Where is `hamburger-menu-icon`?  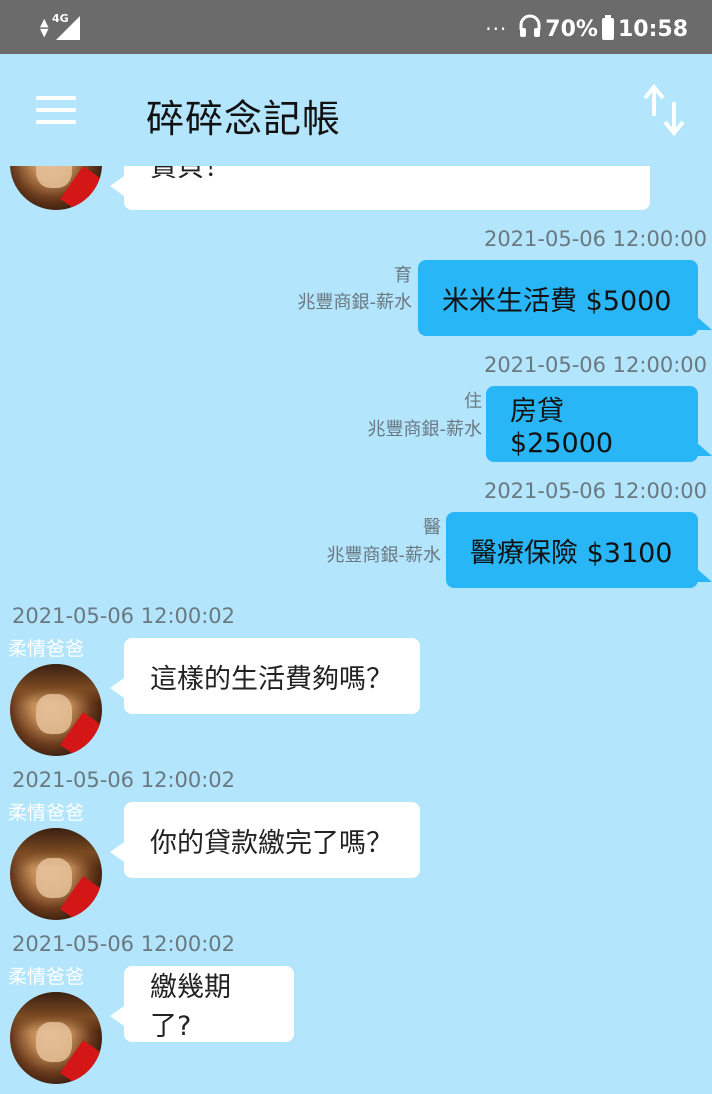
hamburger-menu-icon is located at coordinates (56, 110).